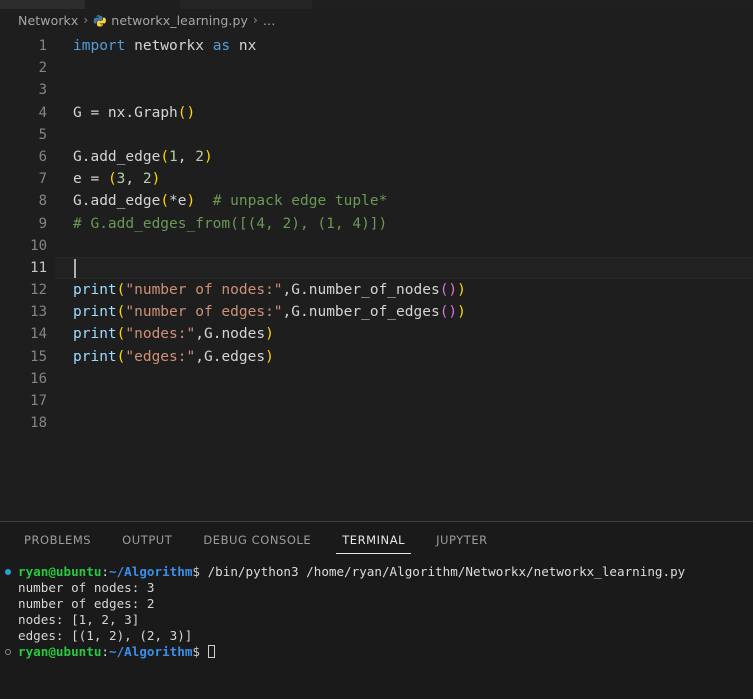 This screenshot has width=753, height=699. Describe the element at coordinates (125, 201) in the screenshot. I see `code-token: add_edge` at that location.